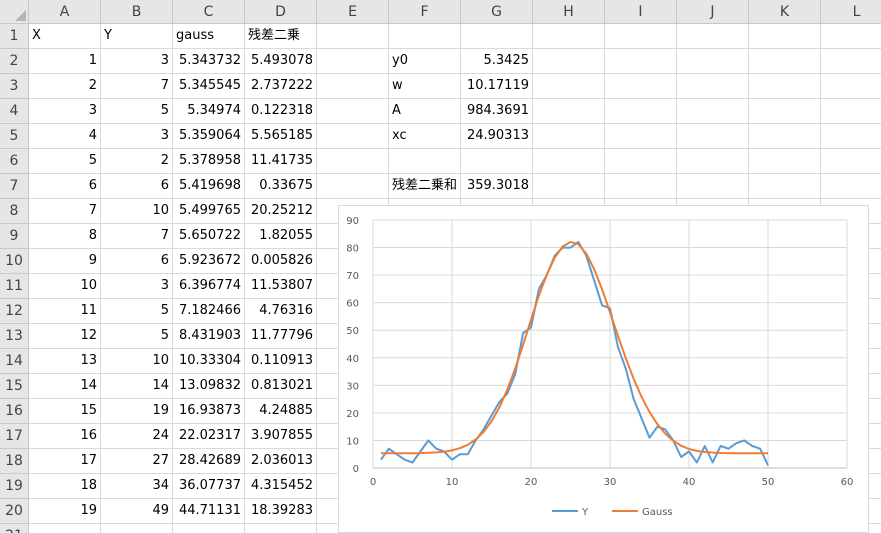 The height and width of the screenshot is (533, 881). What do you see at coordinates (713, 136) in the screenshot?
I see `cell-j5` at bounding box center [713, 136].